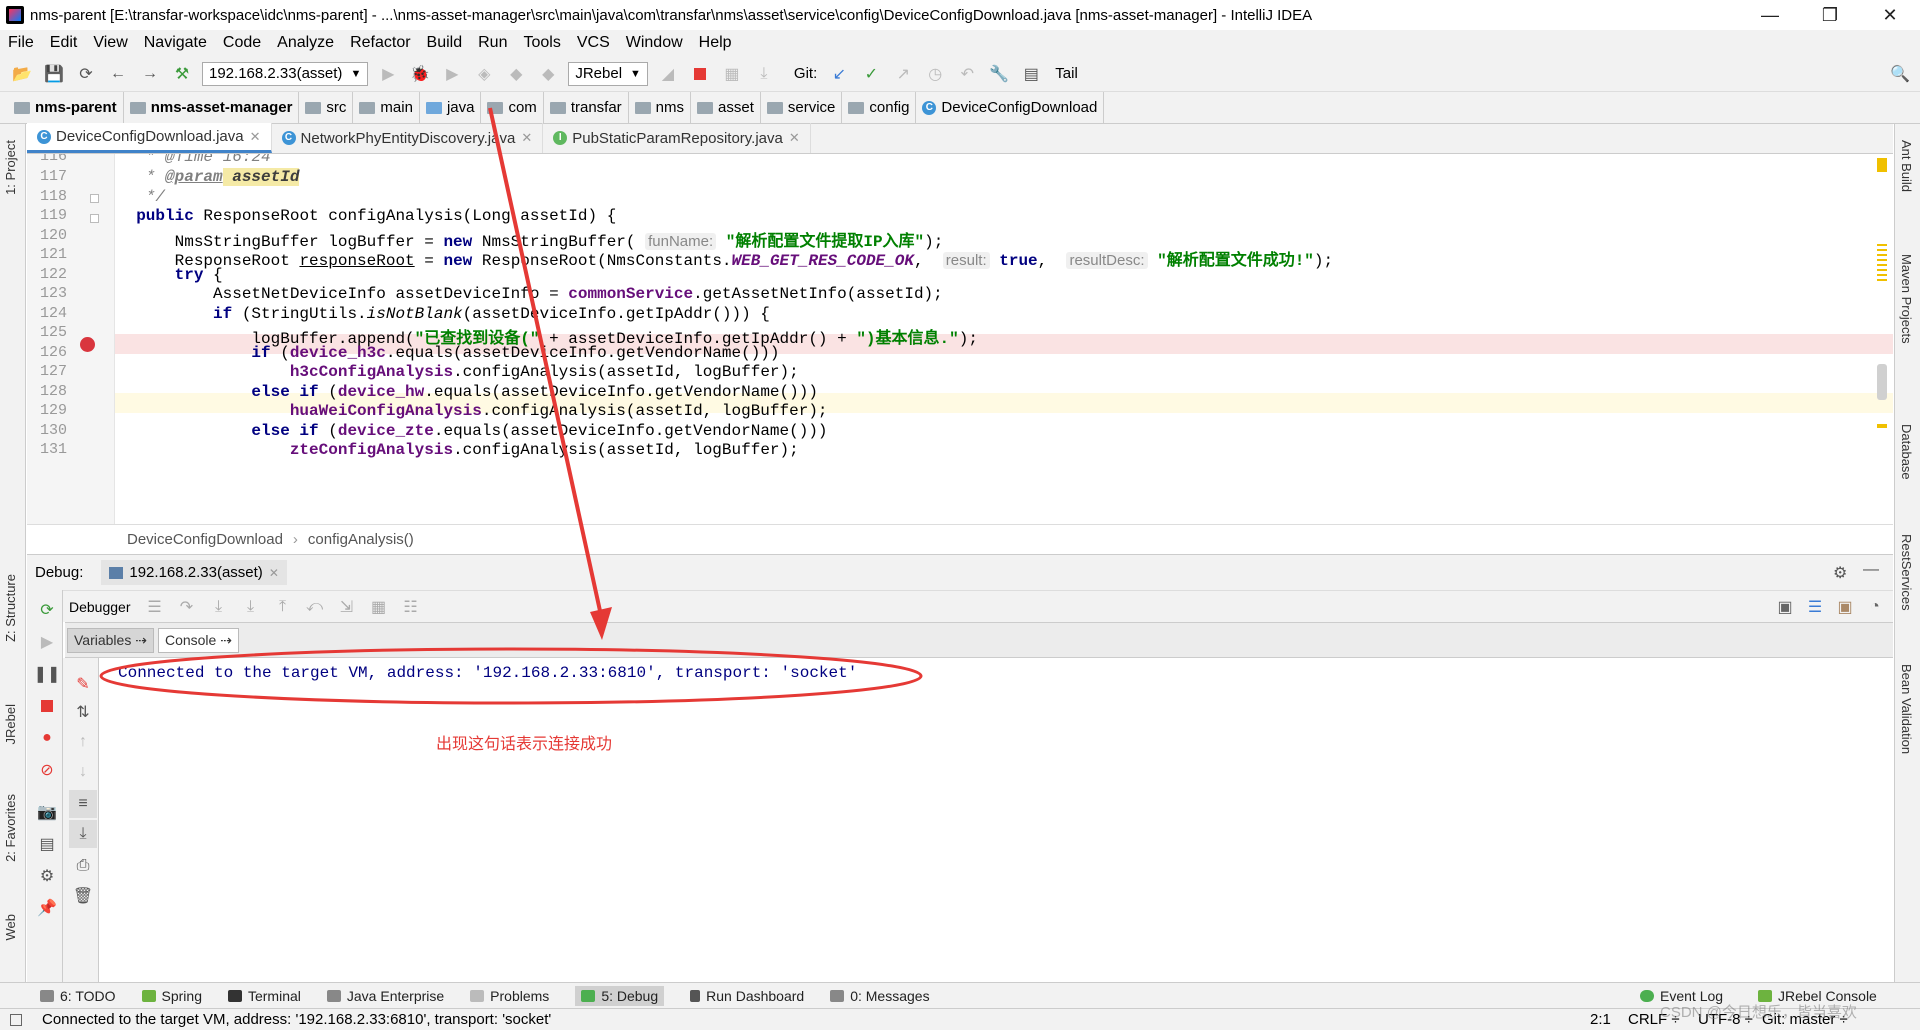 The width and height of the screenshot is (1920, 1030). I want to click on nav-crumb-java: java, so click(451, 107).